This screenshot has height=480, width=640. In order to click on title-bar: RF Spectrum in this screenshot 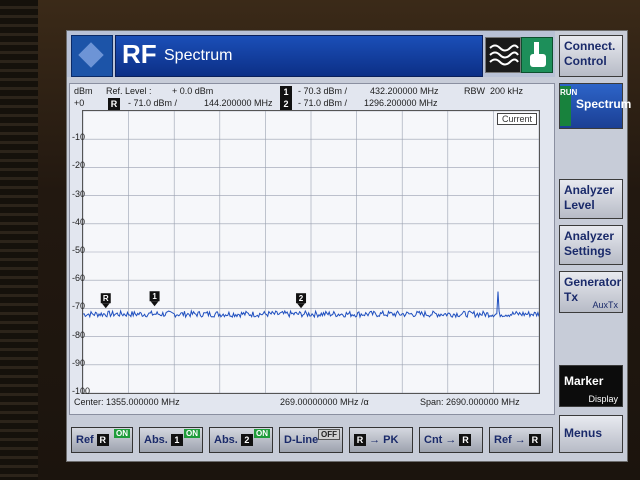, I will do `click(311, 54)`.